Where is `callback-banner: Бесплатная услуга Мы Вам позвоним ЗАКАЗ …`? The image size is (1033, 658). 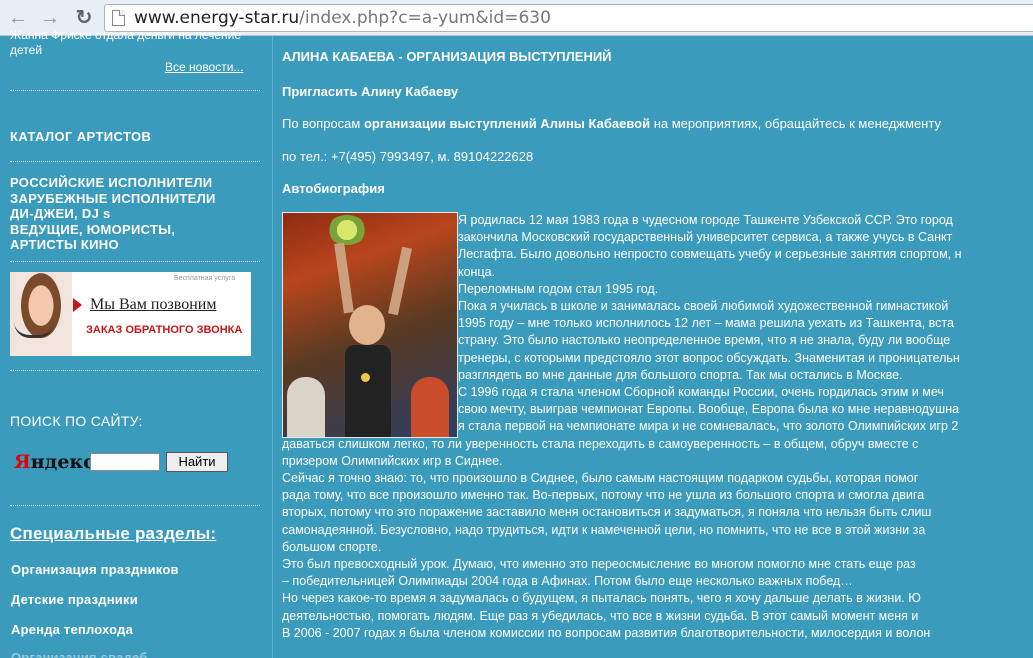 callback-banner: Бесплатная услуга Мы Вам позвоним ЗАКАЗ … is located at coordinates (130, 314).